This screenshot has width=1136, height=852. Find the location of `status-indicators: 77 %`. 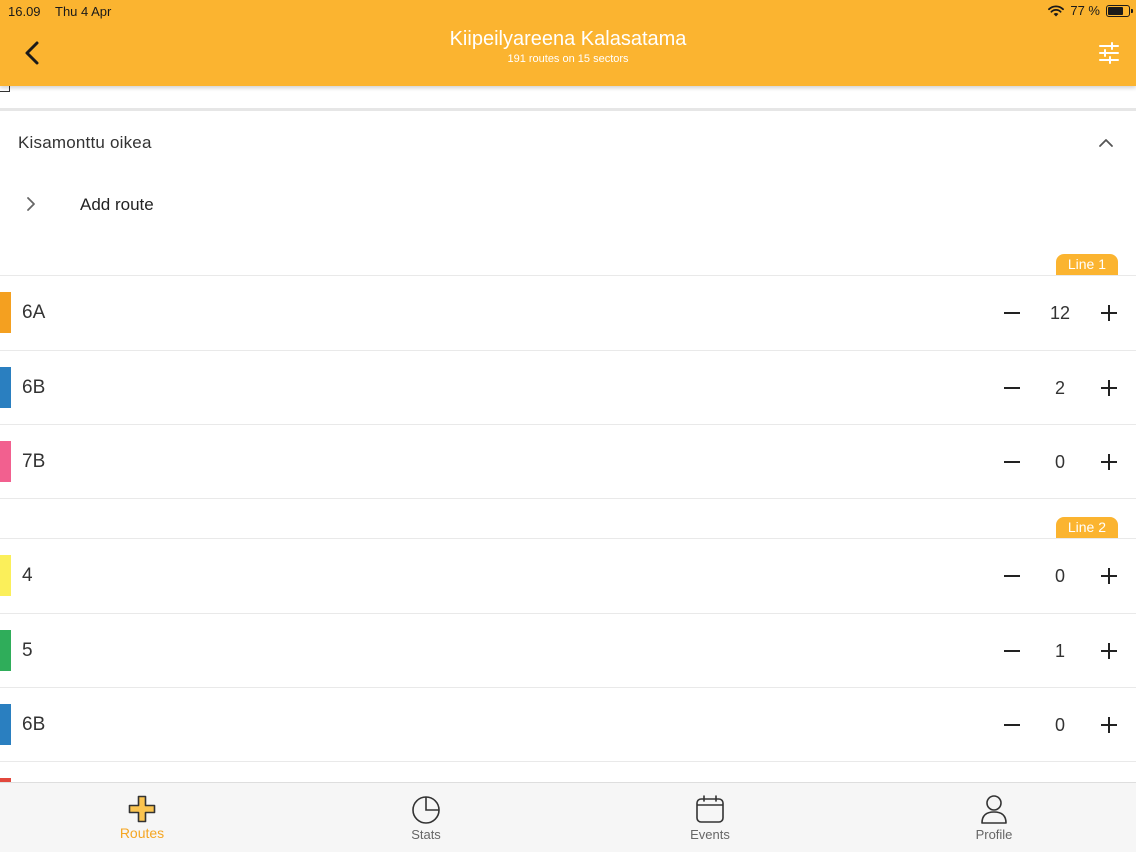

status-indicators: 77 % is located at coordinates (1090, 10).